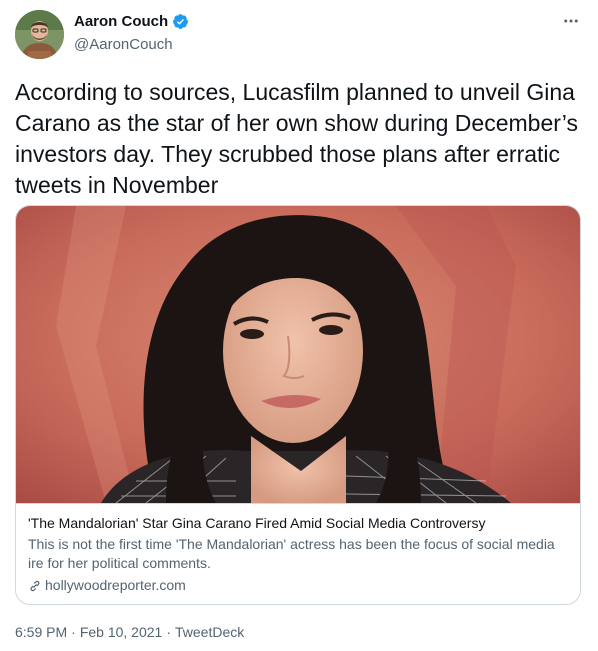  Describe the element at coordinates (209, 632) in the screenshot. I see `tweet-source: TweetDeck` at that location.